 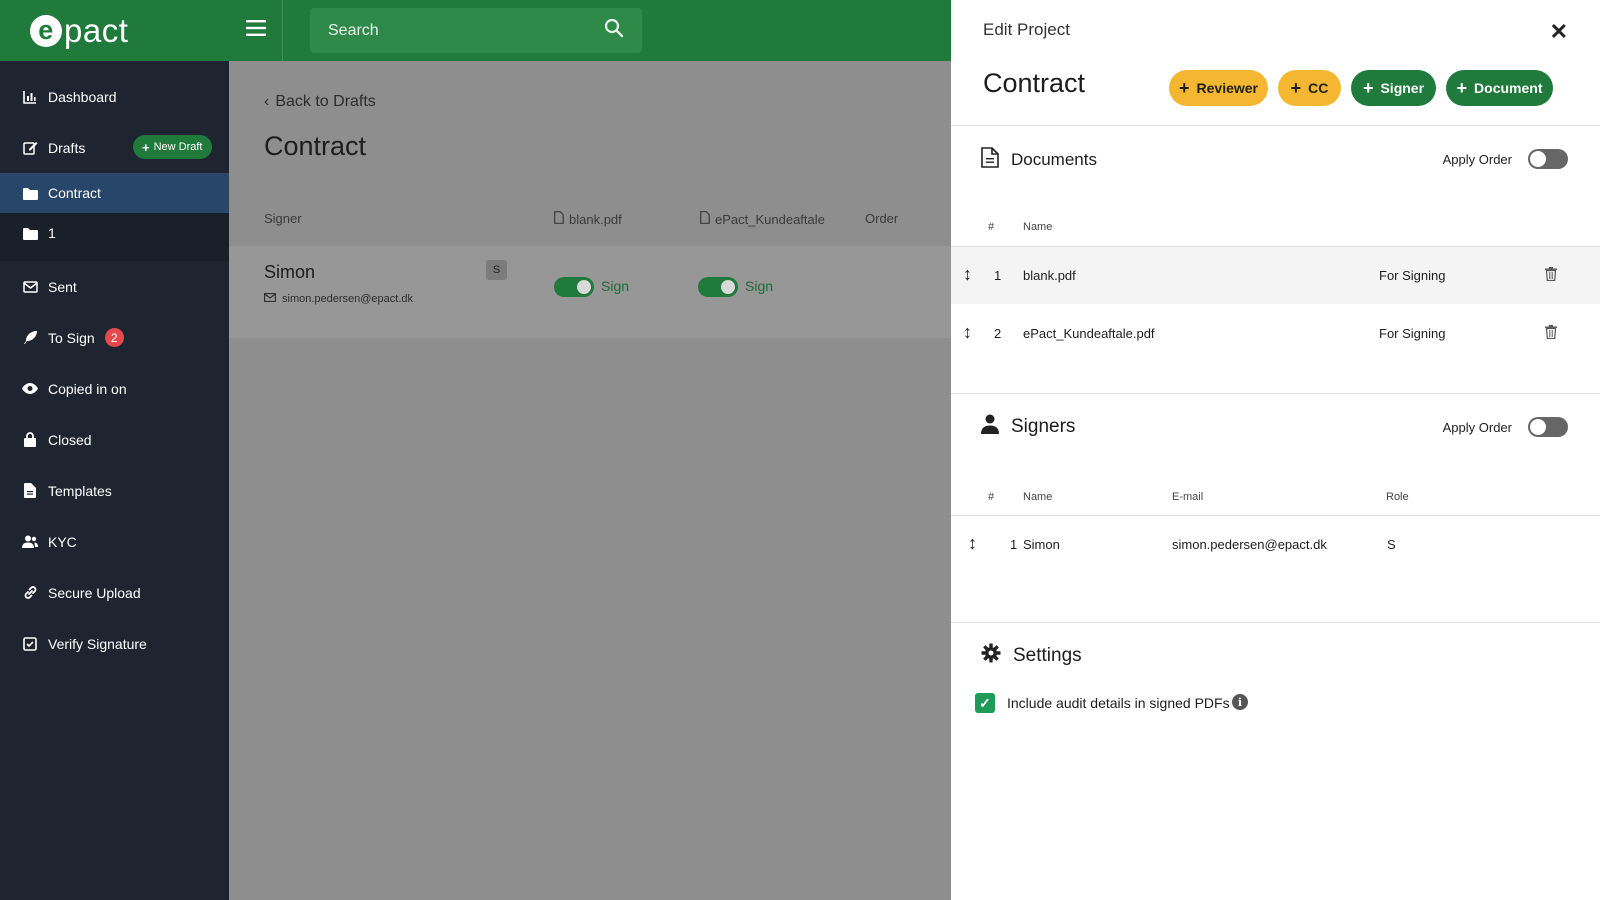 I want to click on sidebar-item-folder-1: 1, so click(x=114, y=233).